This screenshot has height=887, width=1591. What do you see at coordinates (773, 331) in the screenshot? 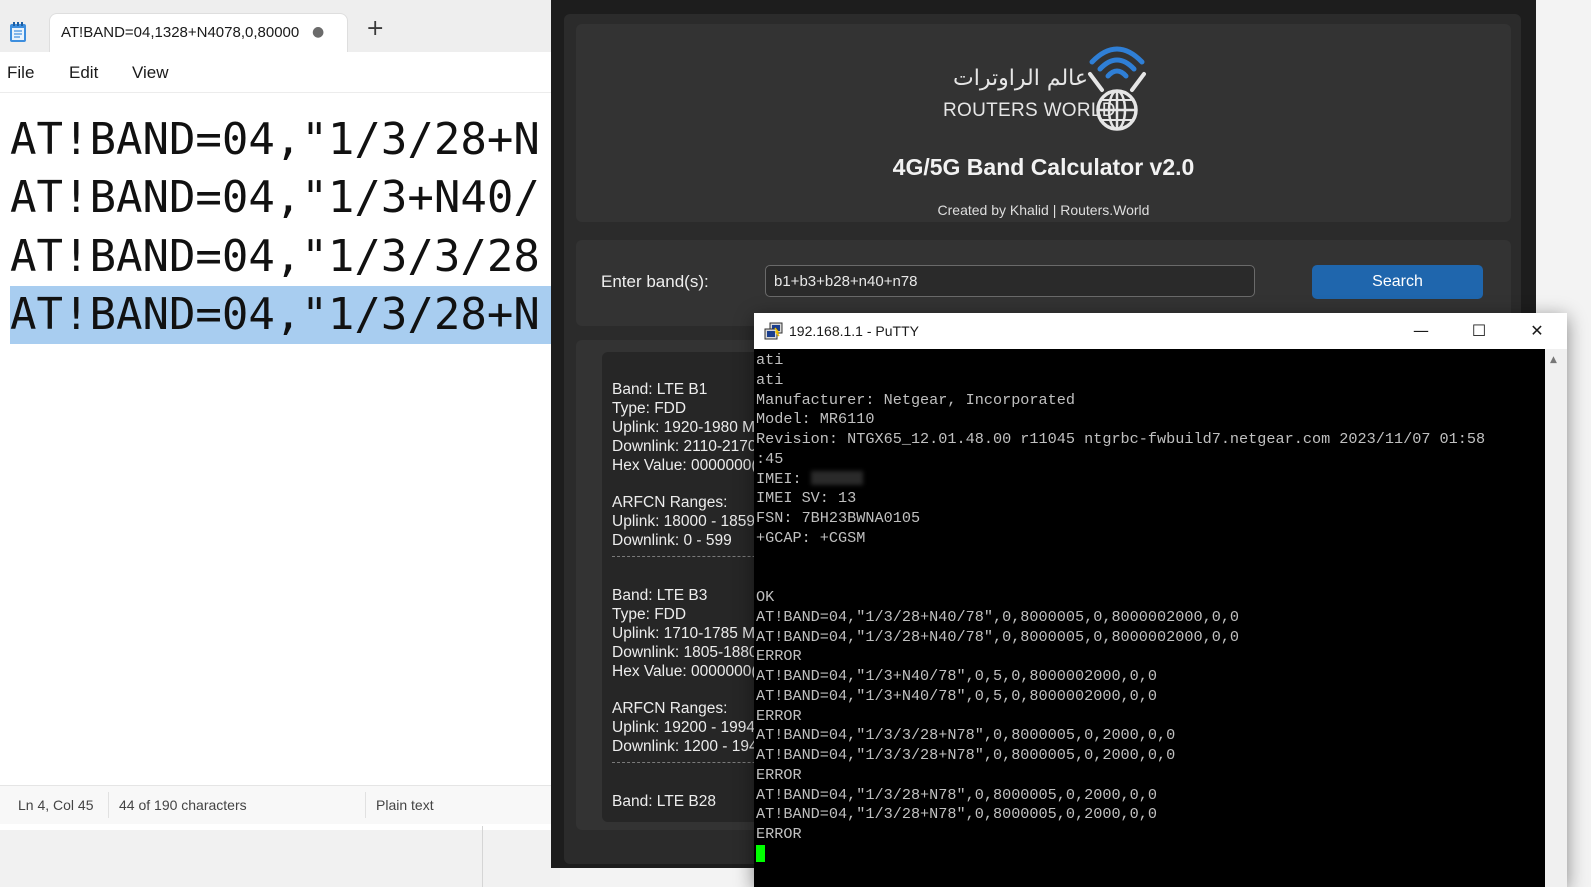
I see `putty-app-icon` at bounding box center [773, 331].